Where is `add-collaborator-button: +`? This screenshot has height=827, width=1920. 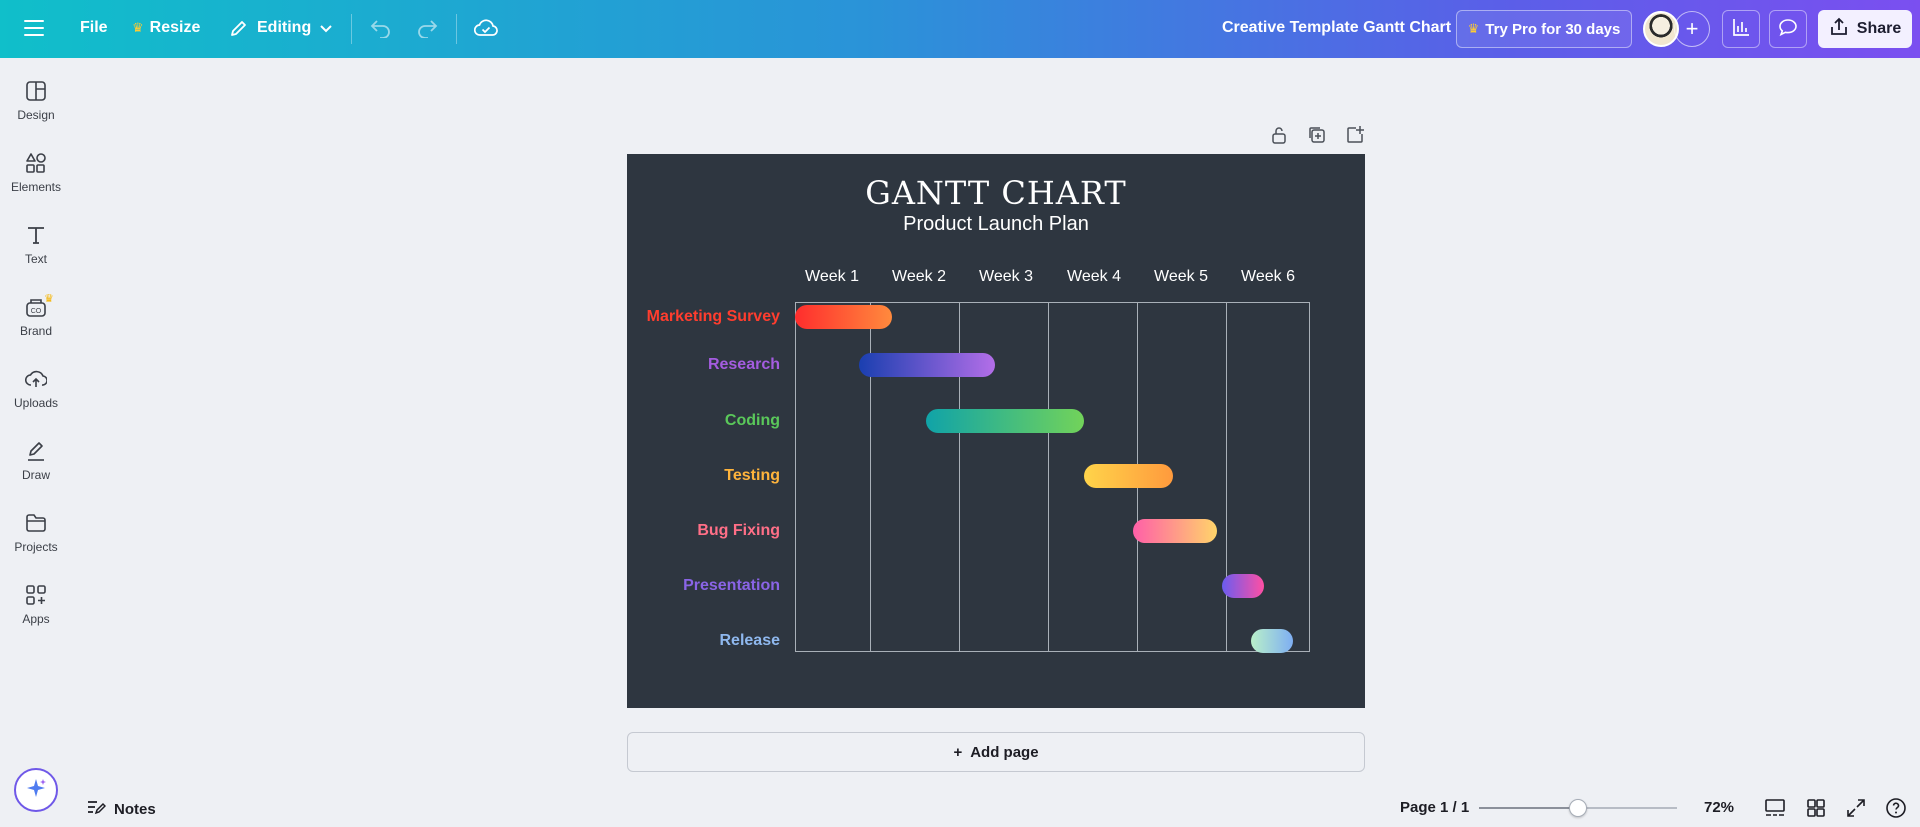
add-collaborator-button: + is located at coordinates (1692, 29).